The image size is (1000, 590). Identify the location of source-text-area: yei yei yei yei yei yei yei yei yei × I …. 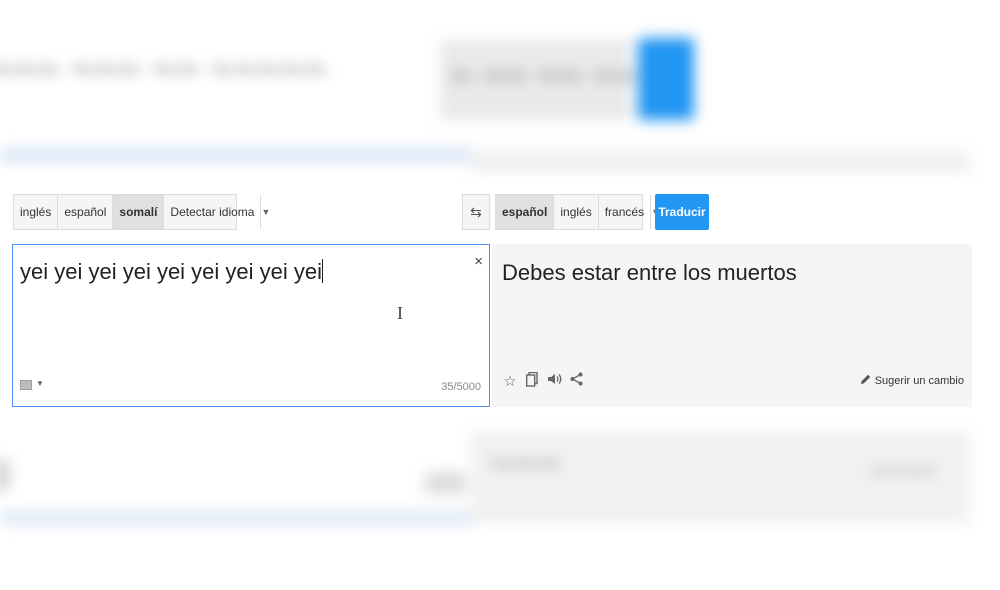
(251, 325).